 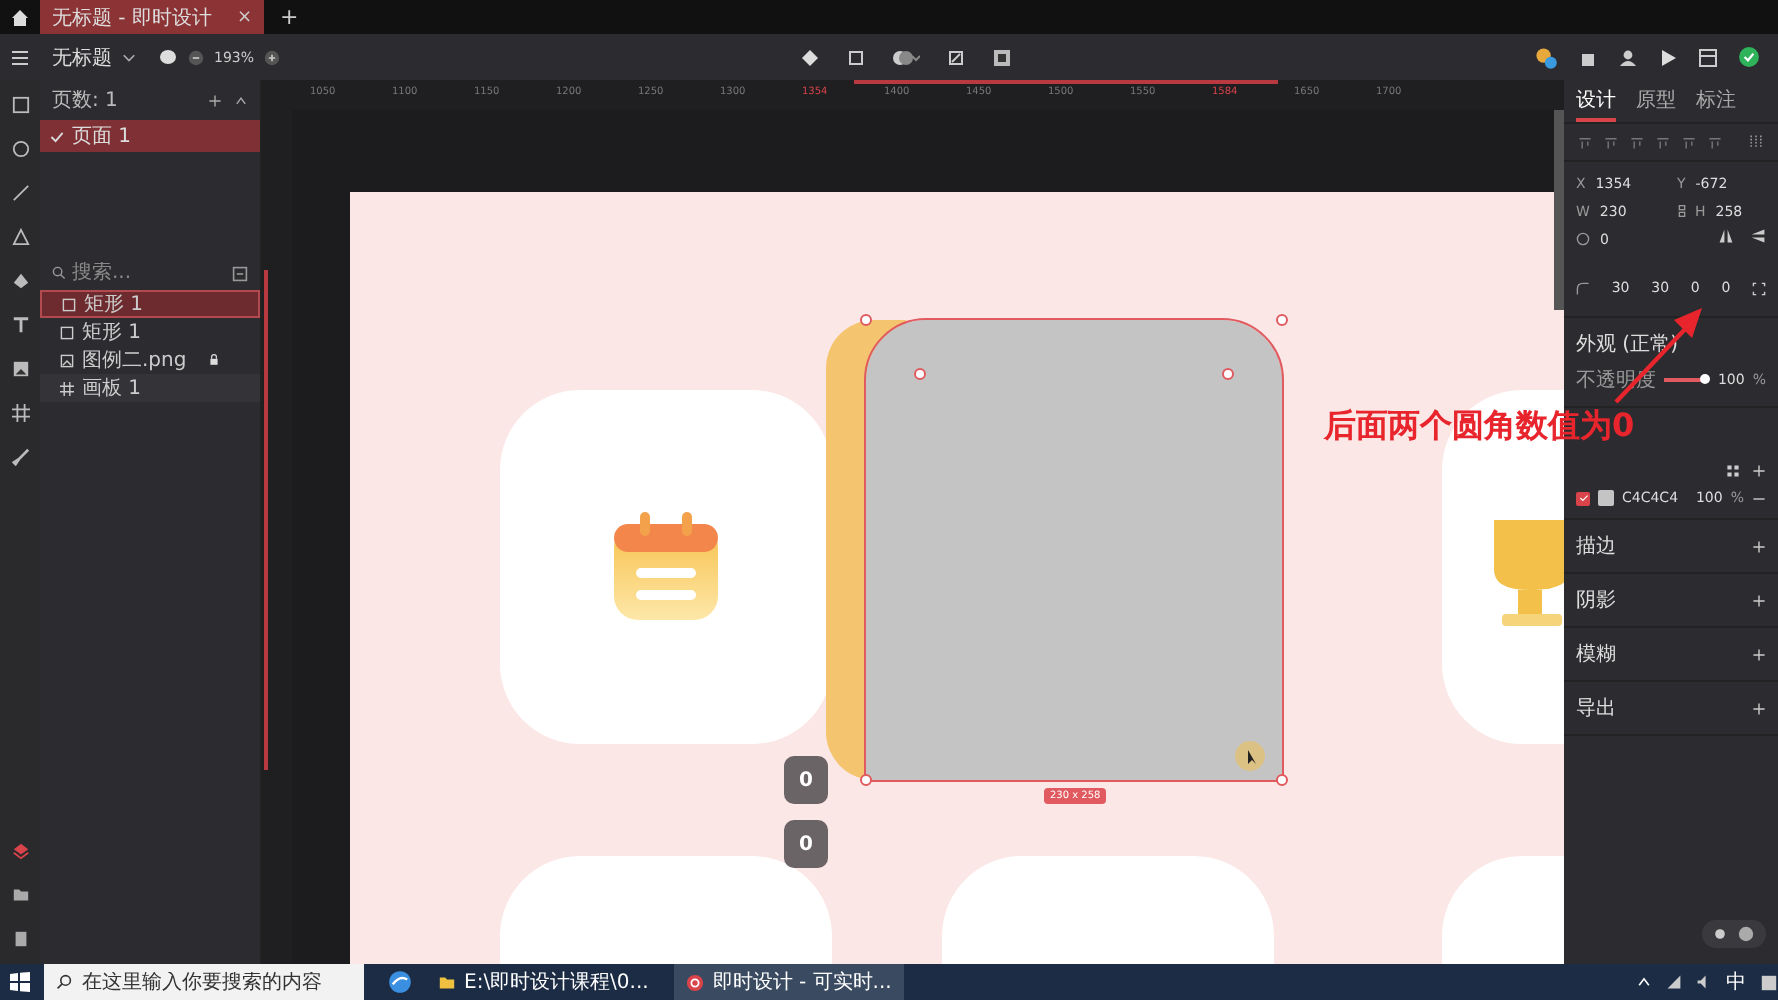 I want to click on brush-tool-icon, so click(x=20, y=457).